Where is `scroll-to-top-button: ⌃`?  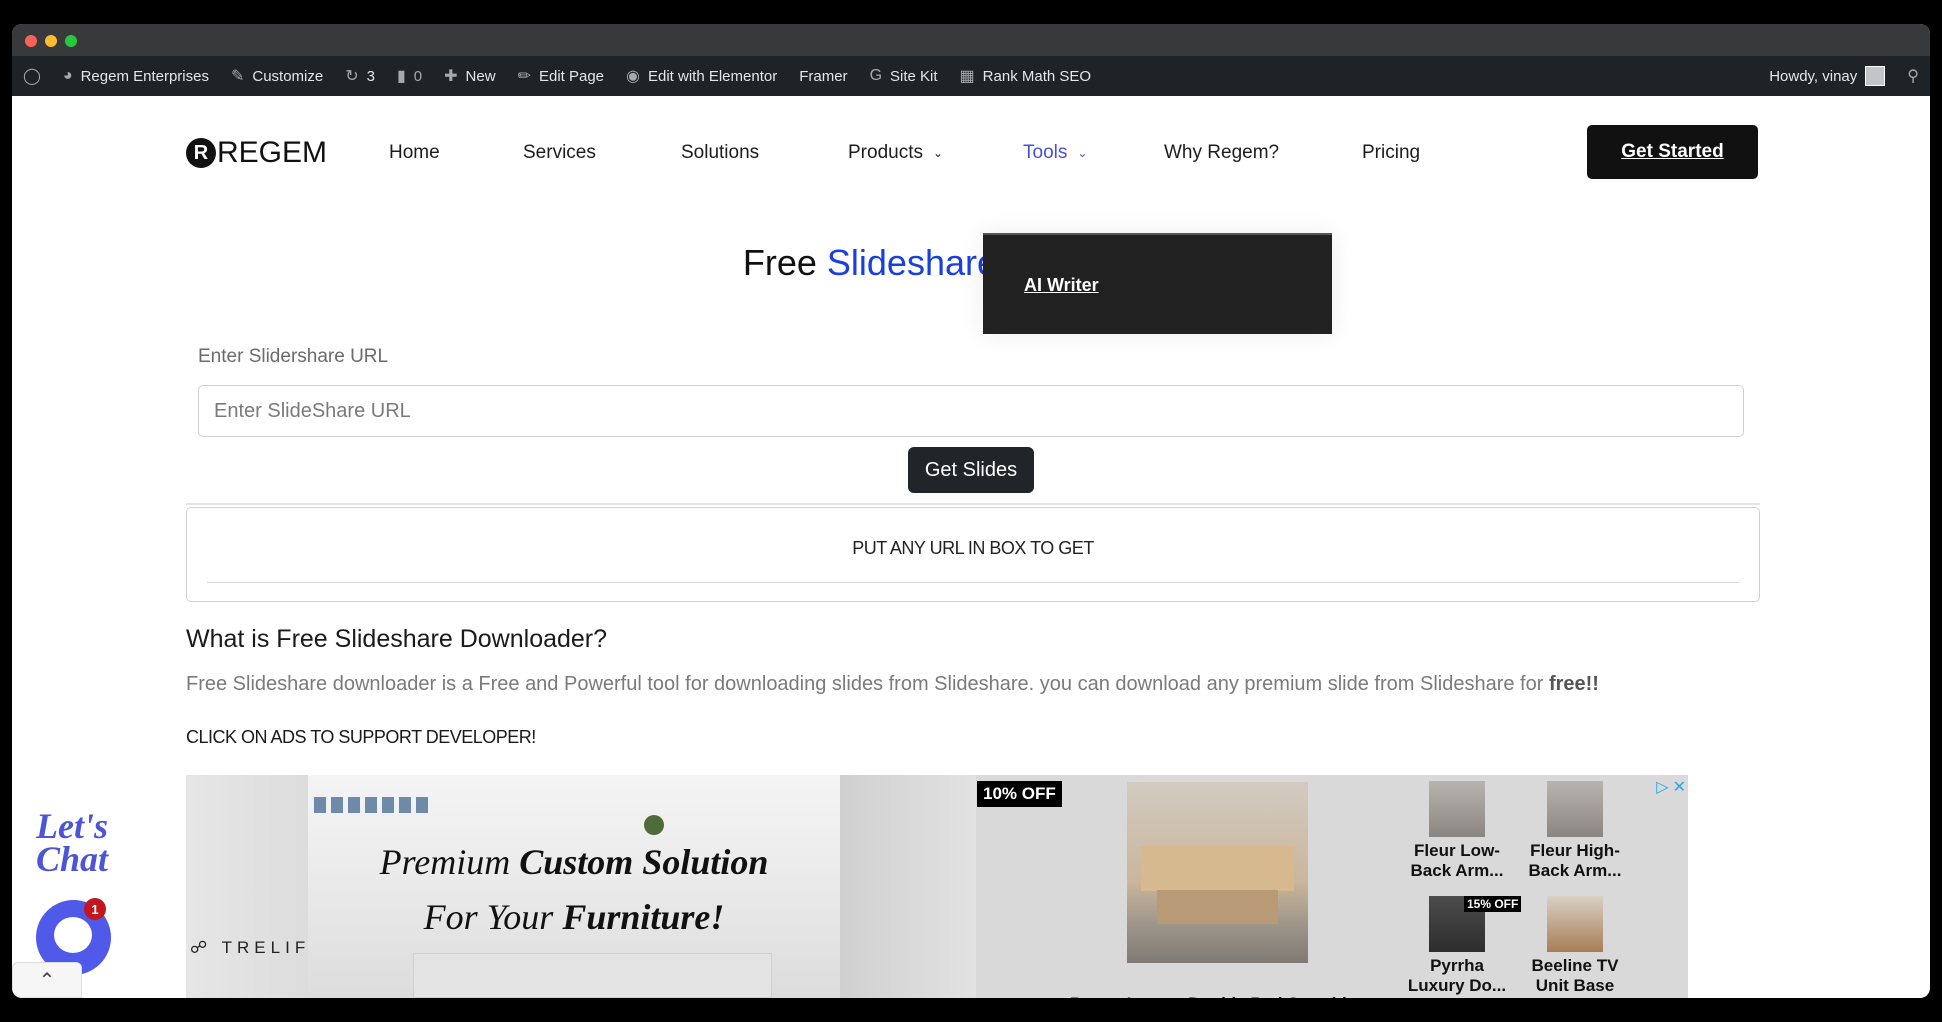 scroll-to-top-button: ⌃ is located at coordinates (47, 980).